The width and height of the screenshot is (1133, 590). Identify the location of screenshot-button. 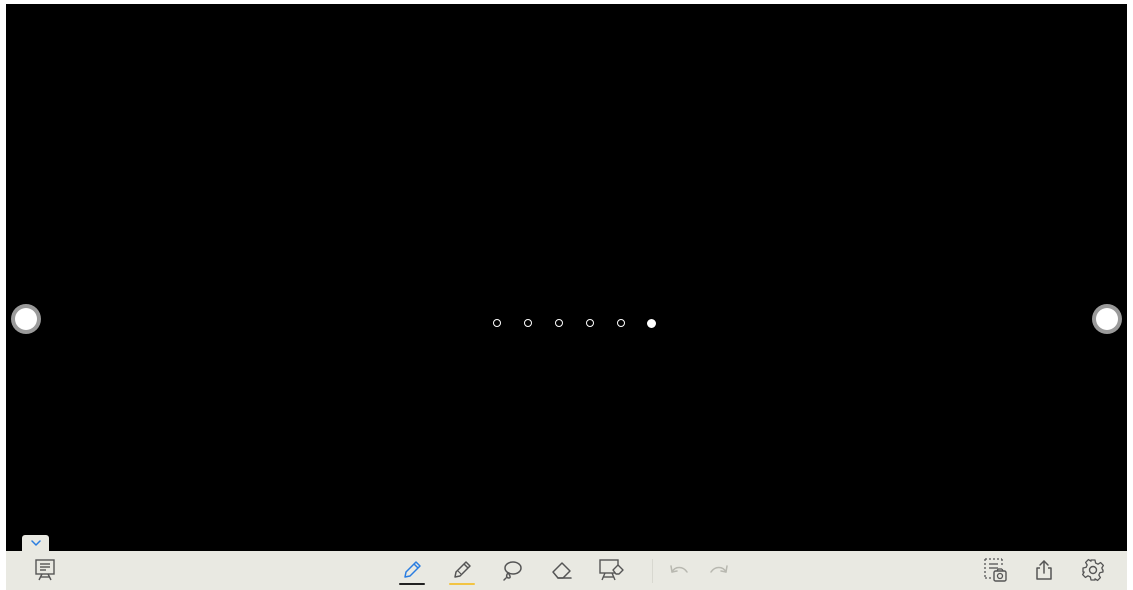
(995, 570).